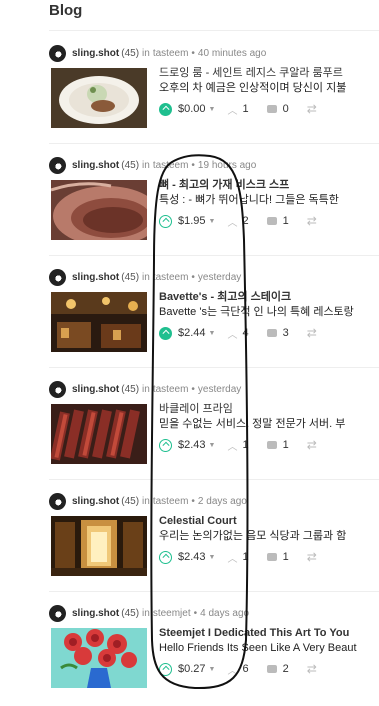 This screenshot has width=379, height=706. Describe the element at coordinates (269, 536) in the screenshot. I see `post-excerpt: 우리는 논의가없는 음모 식당과 그룹과 함` at that location.